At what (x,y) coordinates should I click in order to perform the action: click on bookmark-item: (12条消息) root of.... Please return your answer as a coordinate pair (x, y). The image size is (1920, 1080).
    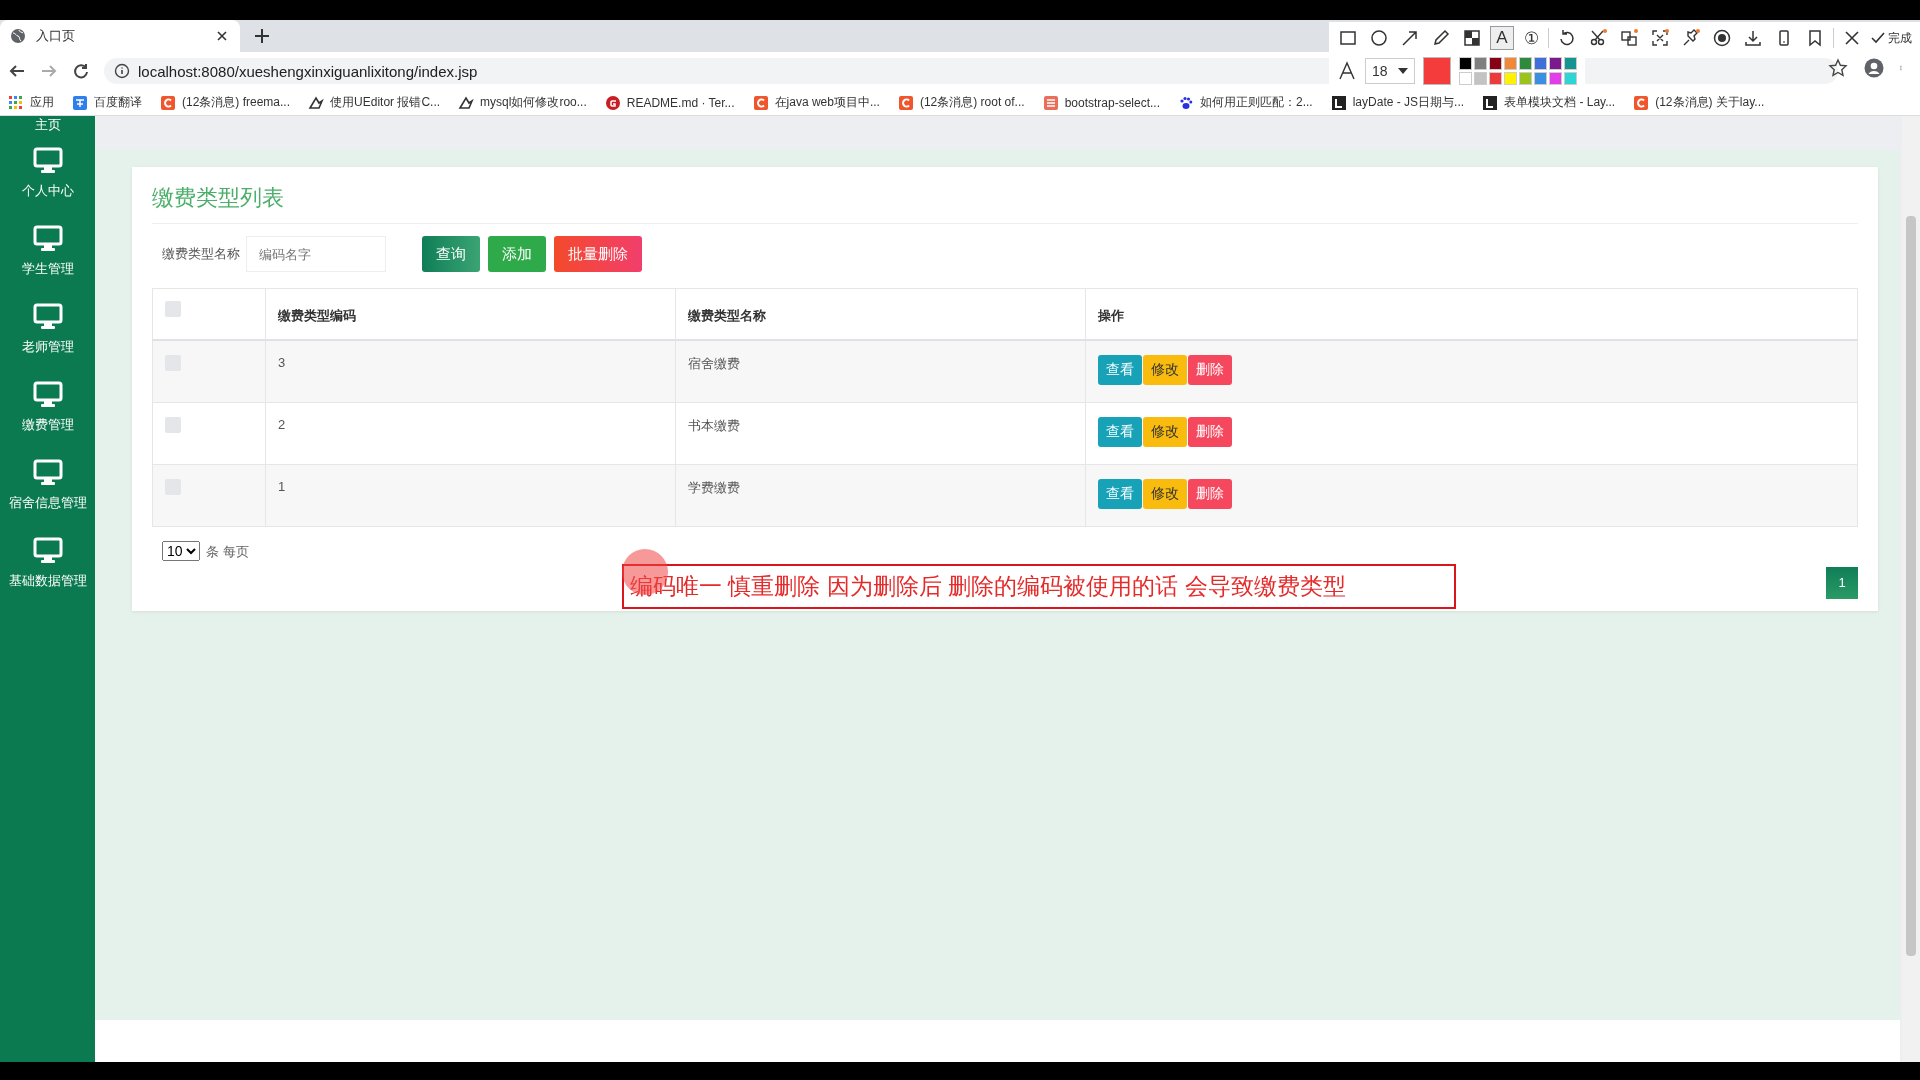
    Looking at the image, I should click on (961, 102).